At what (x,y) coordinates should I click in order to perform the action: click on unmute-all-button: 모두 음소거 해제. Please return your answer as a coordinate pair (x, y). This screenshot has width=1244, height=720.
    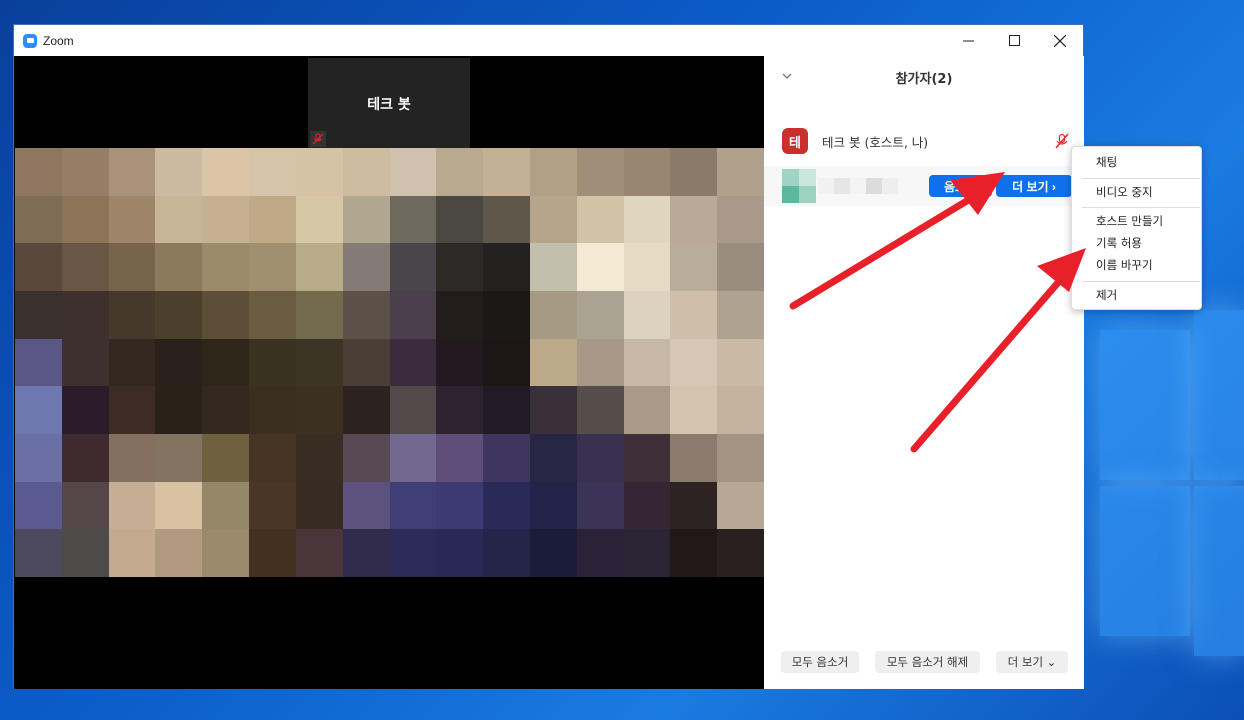
    Looking at the image, I should click on (927, 662).